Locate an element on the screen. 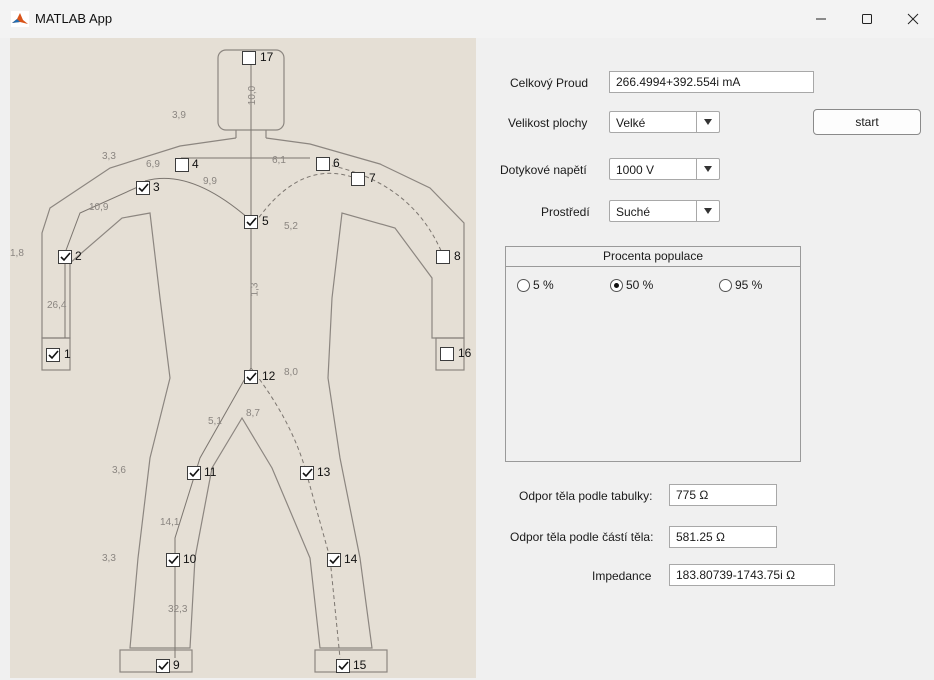 The height and width of the screenshot is (680, 934). area-size-label: Velikost plochy is located at coordinates (548, 123).